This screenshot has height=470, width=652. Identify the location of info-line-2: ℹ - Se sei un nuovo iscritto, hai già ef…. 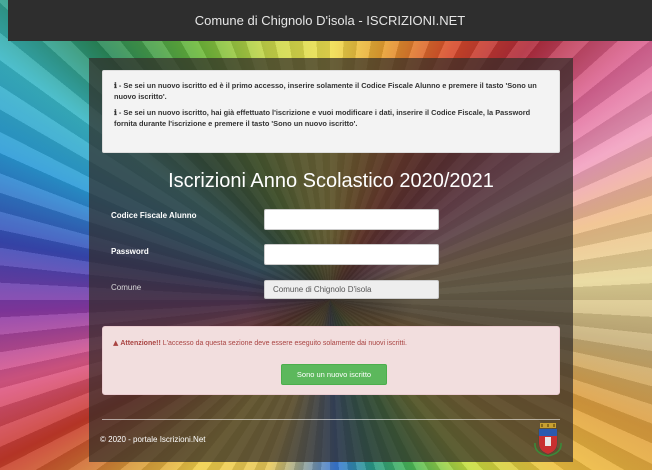
(322, 118).